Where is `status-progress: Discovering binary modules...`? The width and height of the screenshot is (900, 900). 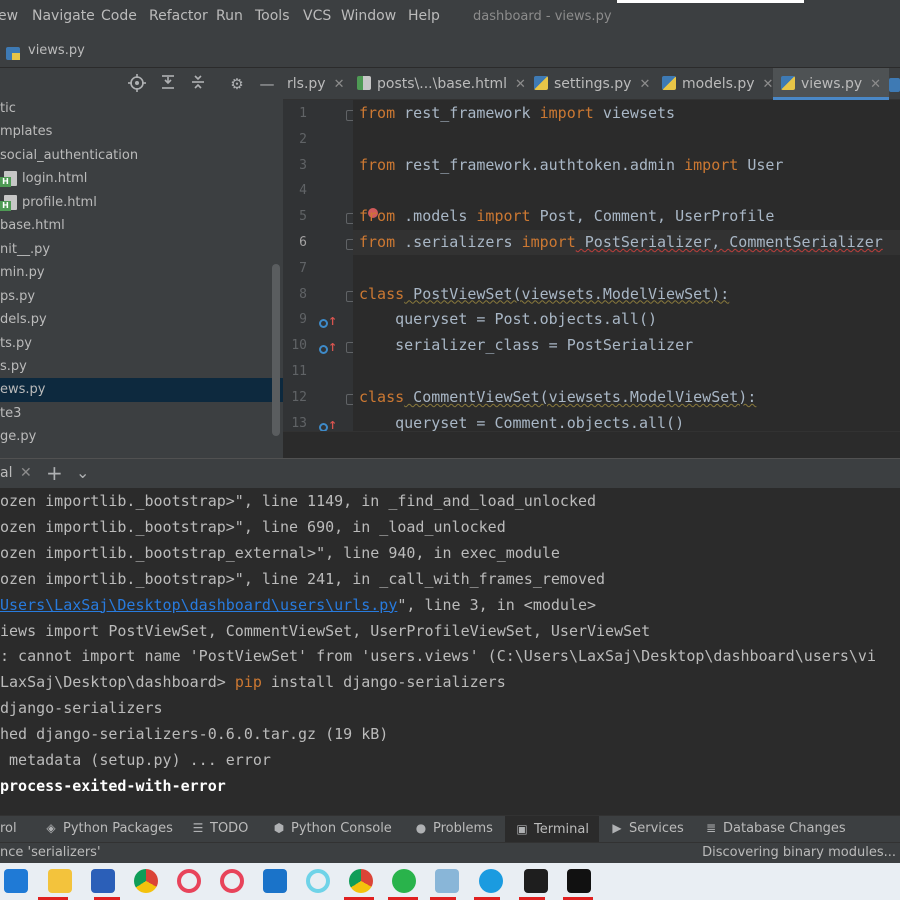
status-progress: Discovering binary modules... is located at coordinates (799, 852).